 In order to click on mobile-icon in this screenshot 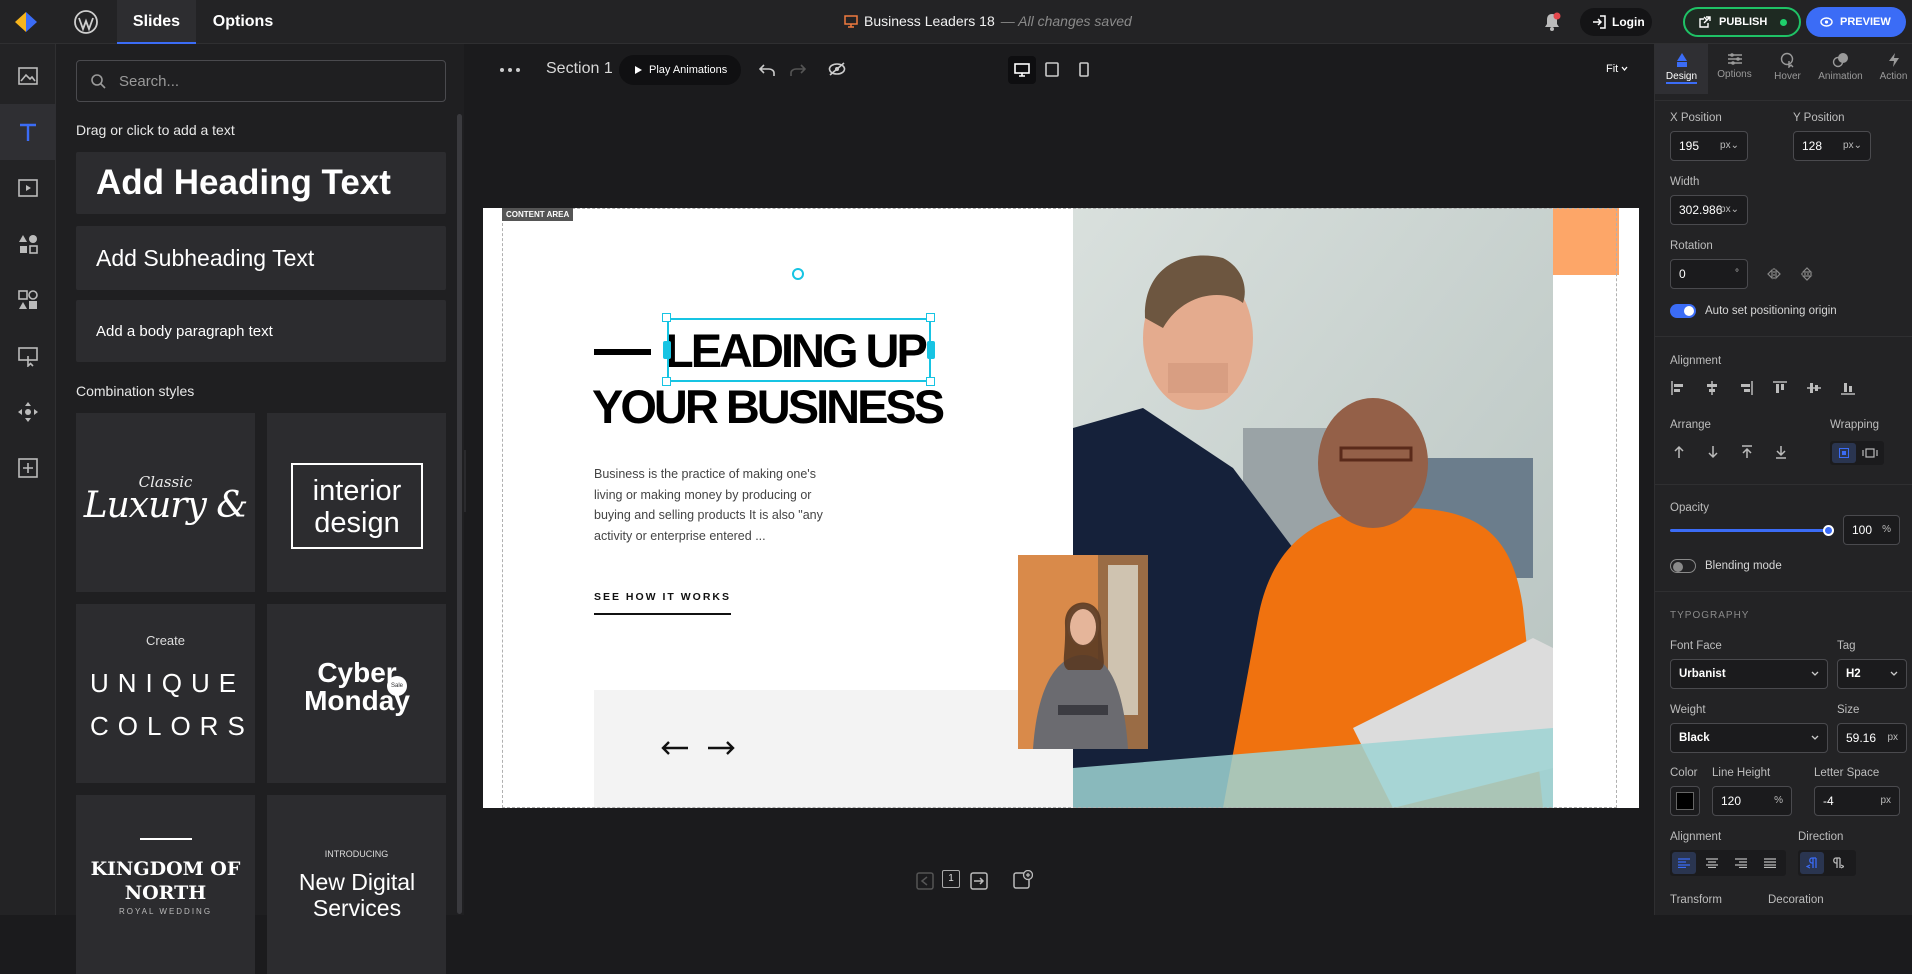, I will do `click(1084, 69)`.